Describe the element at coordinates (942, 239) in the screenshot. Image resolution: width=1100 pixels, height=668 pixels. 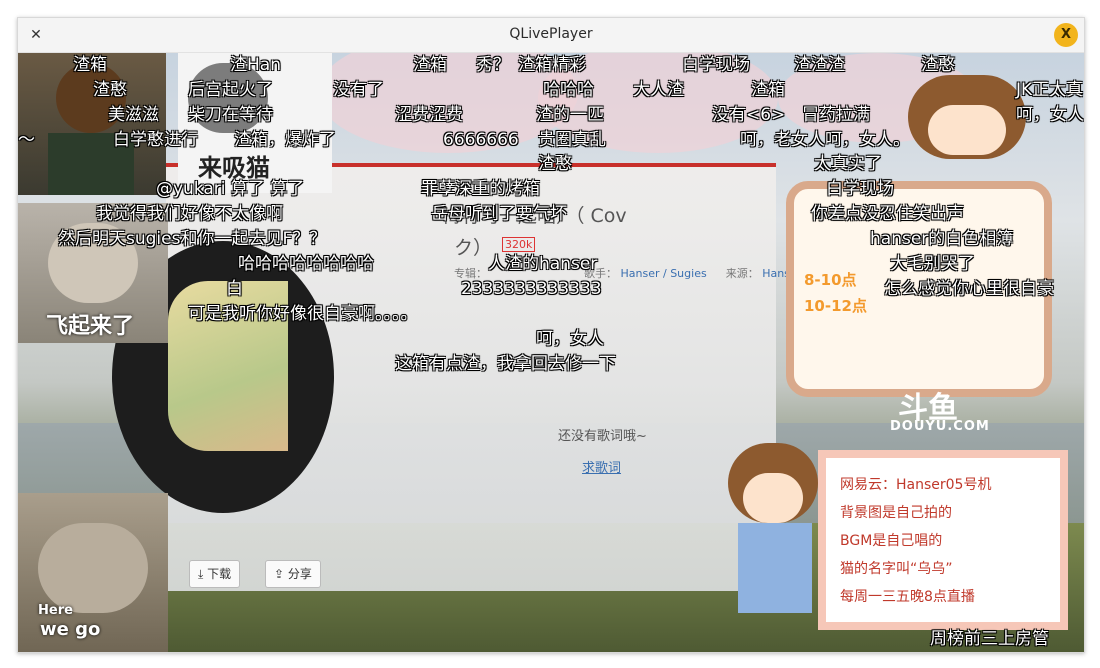
I see `danmaku-comment: hanser的白色相簿` at that location.